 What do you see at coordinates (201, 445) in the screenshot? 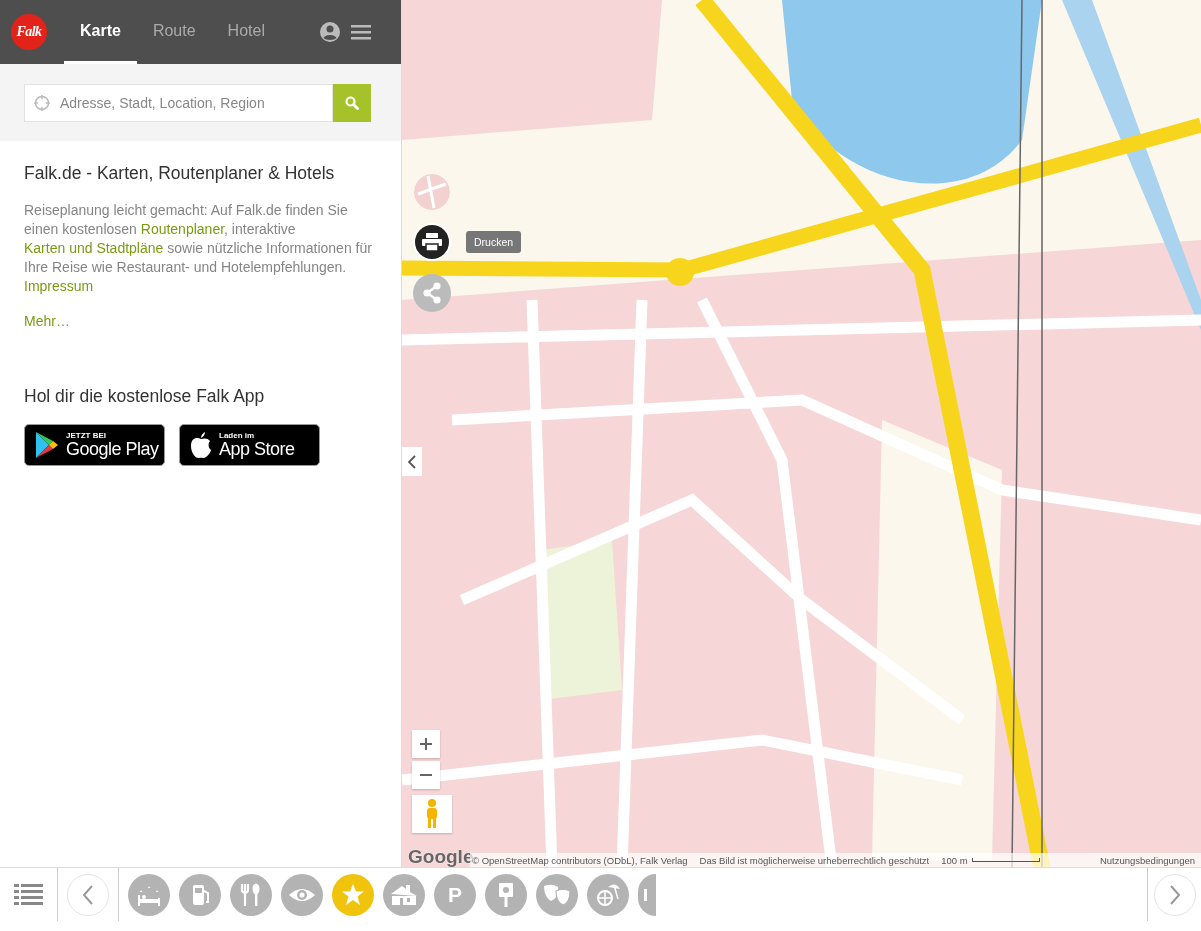
I see `apple-icon` at bounding box center [201, 445].